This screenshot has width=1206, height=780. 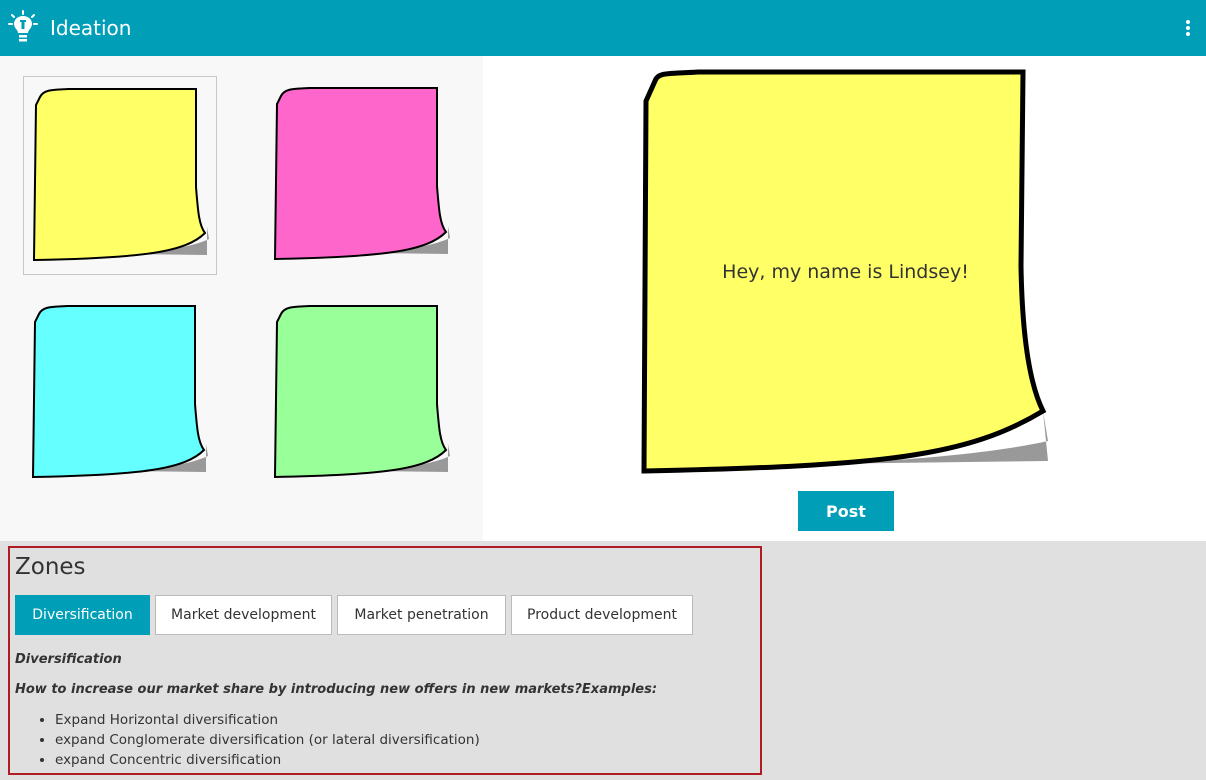 What do you see at coordinates (267, 720) in the screenshot?
I see `list-item: Expand Horizontal diversification` at bounding box center [267, 720].